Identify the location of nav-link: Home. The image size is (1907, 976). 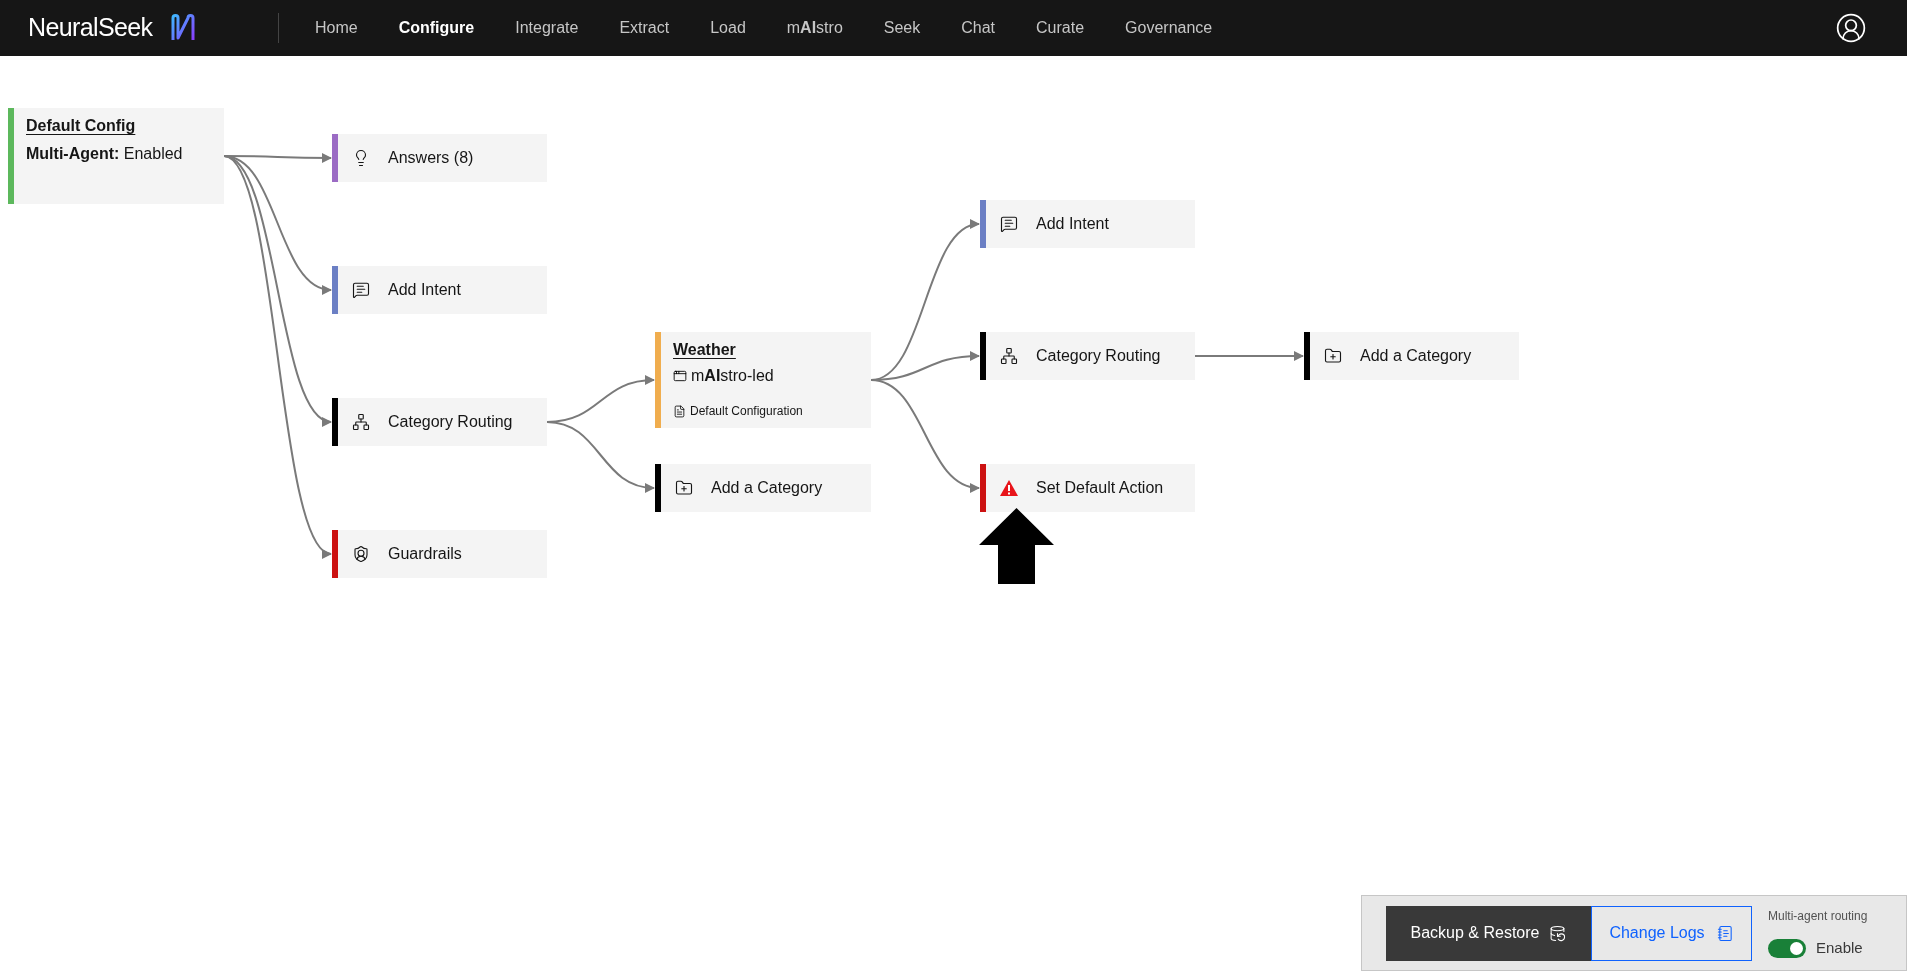
(336, 28).